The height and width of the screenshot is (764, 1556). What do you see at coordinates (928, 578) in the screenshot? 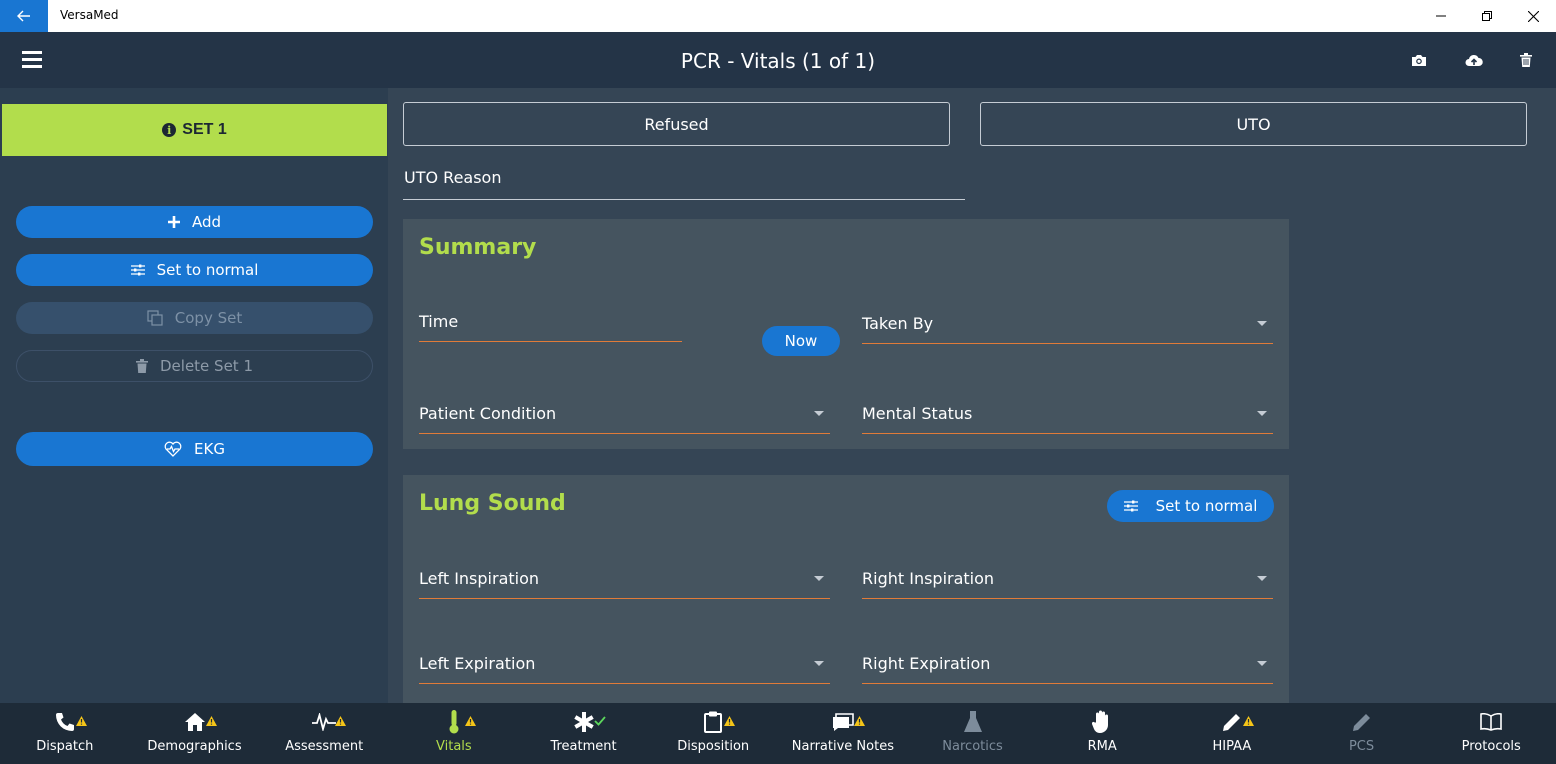
I see `right-inspiration-label: Right Inspiration` at bounding box center [928, 578].